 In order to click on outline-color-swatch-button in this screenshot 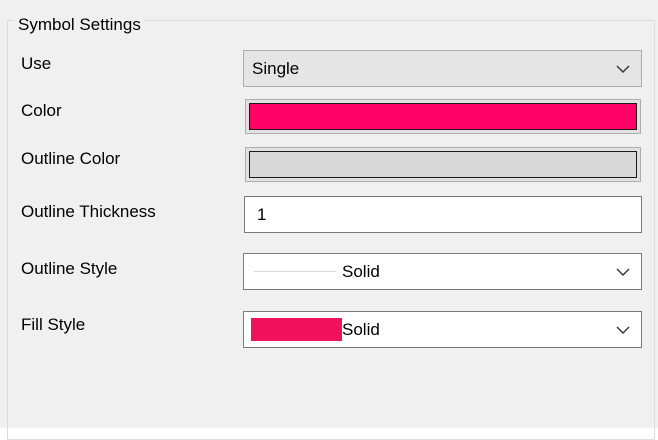, I will do `click(443, 164)`.